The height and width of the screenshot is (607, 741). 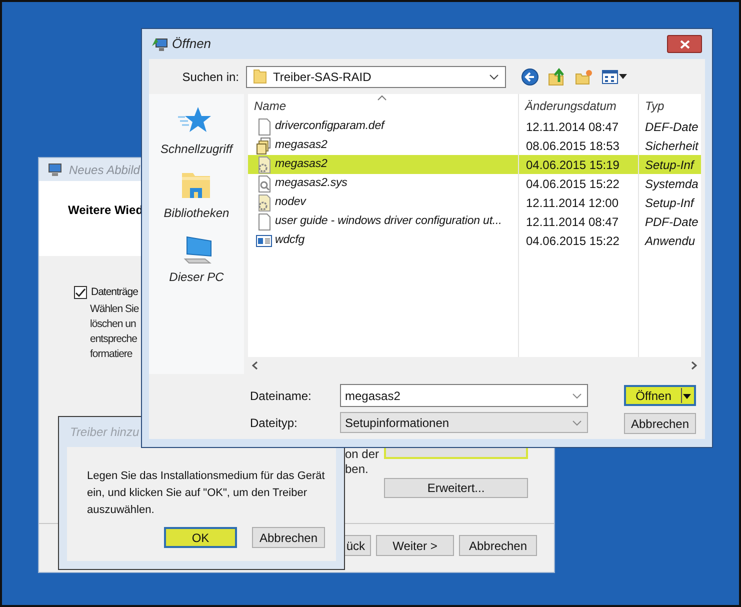 I want to click on file-date: 12.11.2014 12:00, so click(x=572, y=203).